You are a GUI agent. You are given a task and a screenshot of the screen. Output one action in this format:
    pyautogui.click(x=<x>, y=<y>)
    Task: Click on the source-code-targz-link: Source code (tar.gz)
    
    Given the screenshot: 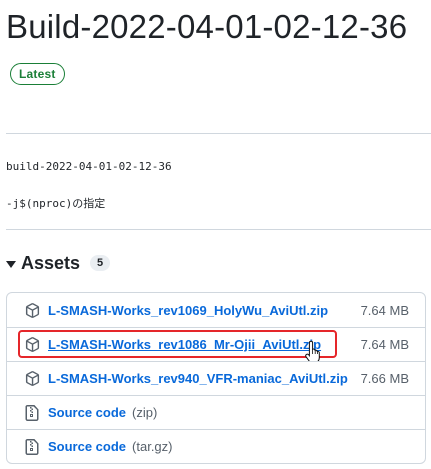 What is the action you would take?
    pyautogui.click(x=110, y=446)
    